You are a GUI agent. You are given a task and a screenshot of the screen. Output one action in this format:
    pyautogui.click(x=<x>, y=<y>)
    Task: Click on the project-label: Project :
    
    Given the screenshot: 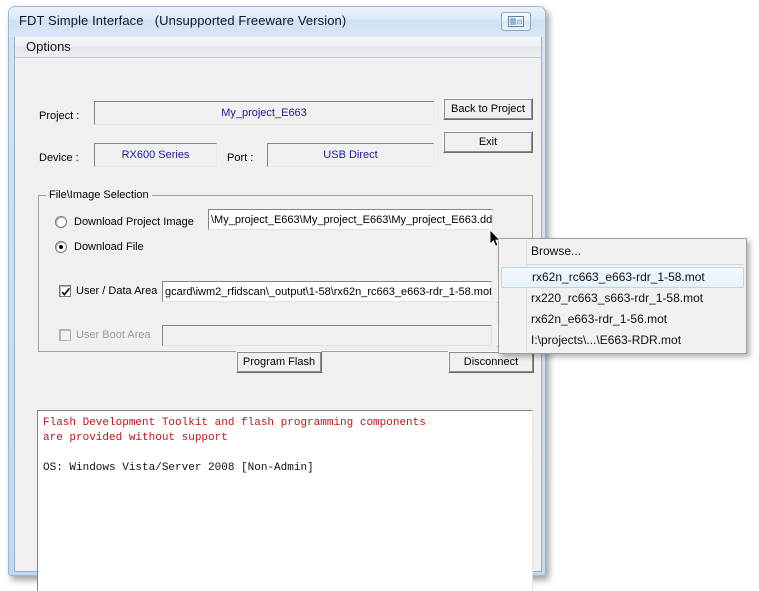 What is the action you would take?
    pyautogui.click(x=59, y=116)
    